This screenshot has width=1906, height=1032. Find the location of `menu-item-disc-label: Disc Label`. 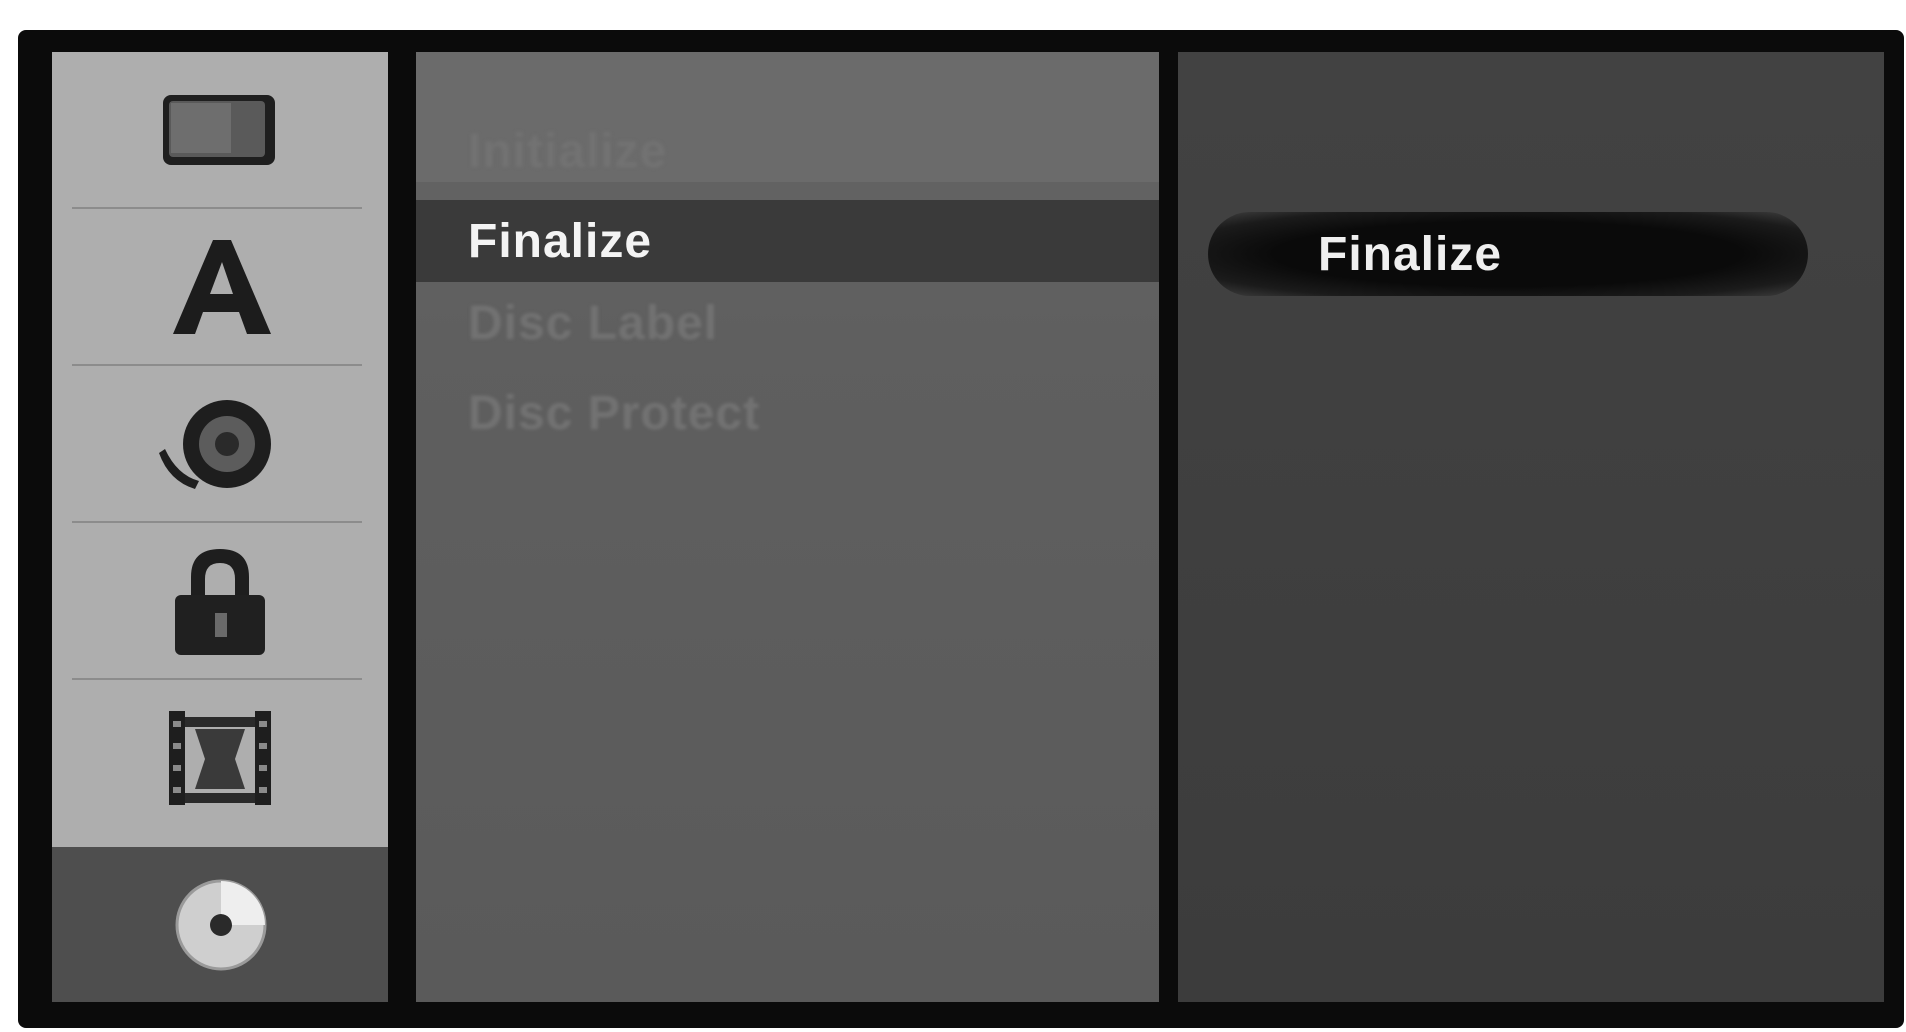

menu-item-disc-label: Disc Label is located at coordinates (787, 323).